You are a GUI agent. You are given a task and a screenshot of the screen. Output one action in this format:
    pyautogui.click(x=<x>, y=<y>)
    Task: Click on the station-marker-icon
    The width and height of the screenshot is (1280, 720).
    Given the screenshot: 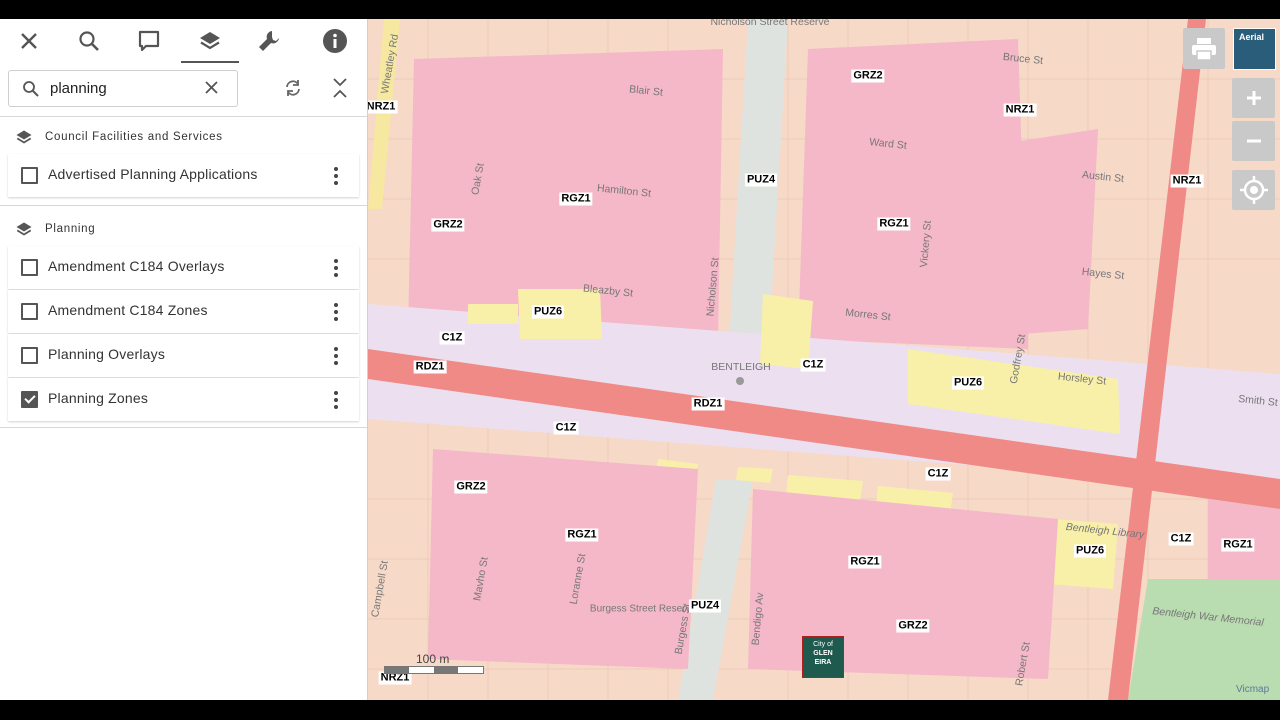 What is the action you would take?
    pyautogui.click(x=740, y=381)
    